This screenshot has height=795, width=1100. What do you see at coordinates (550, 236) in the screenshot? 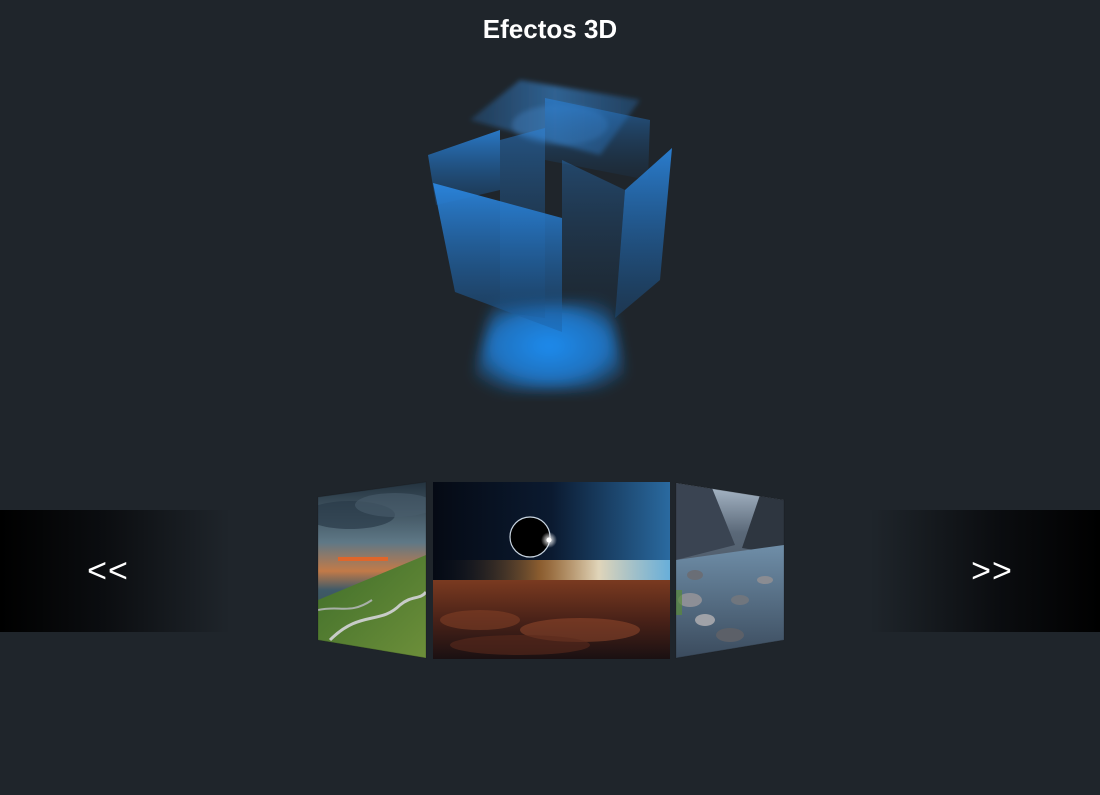
I see `3d-cube-icon` at bounding box center [550, 236].